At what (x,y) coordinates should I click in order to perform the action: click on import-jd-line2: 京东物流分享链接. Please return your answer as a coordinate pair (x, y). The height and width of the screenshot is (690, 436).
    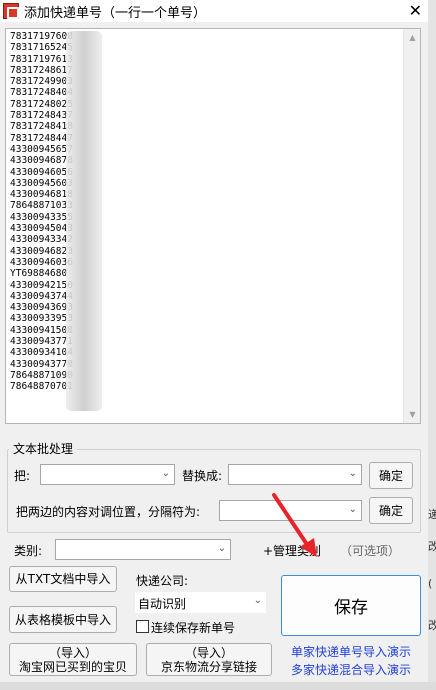
    Looking at the image, I should click on (208, 666).